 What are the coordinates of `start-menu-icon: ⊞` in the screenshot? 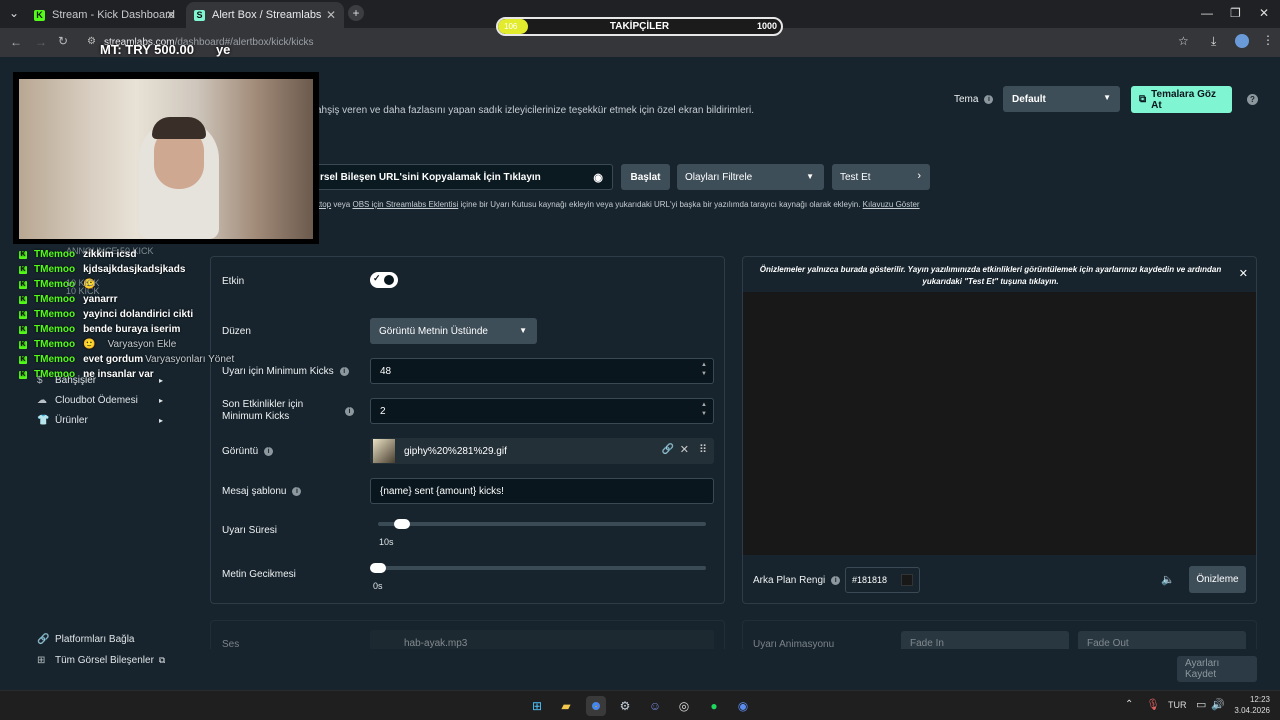 It's located at (537, 706).